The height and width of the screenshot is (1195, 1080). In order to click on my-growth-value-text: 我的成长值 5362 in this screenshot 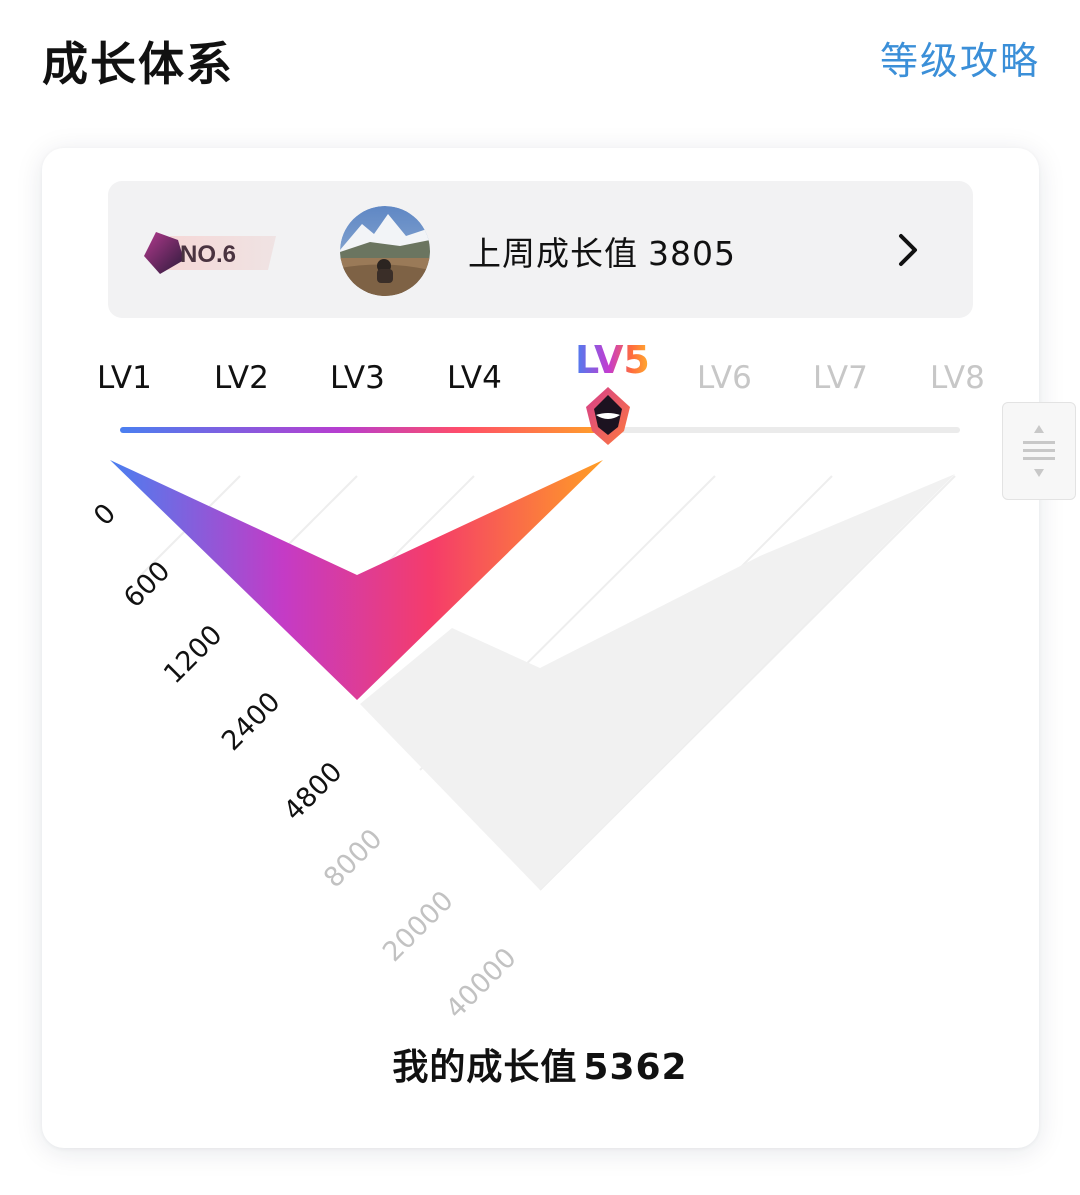, I will do `click(540, 1064)`.